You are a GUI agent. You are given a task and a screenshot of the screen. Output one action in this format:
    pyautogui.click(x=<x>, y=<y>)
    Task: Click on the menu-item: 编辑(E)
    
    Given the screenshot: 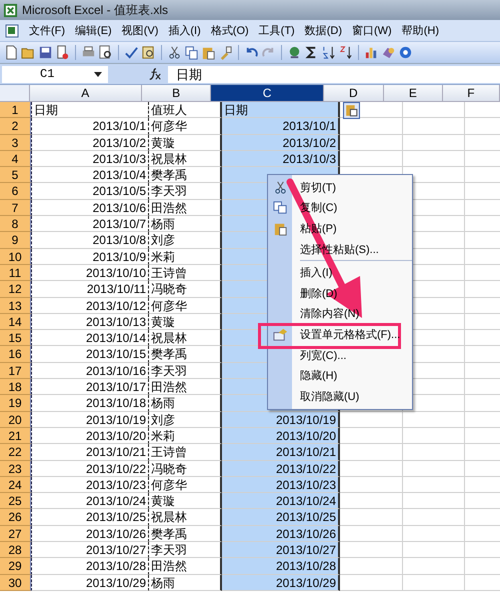 What is the action you would take?
    pyautogui.click(x=93, y=30)
    